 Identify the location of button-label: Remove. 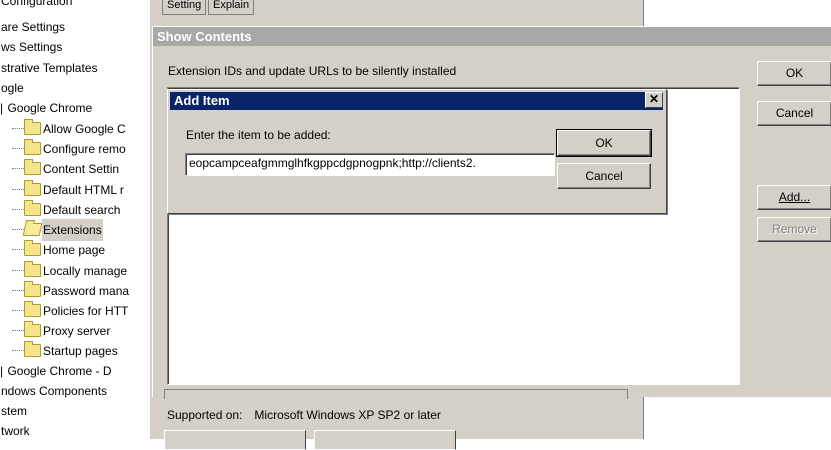
(794, 229).